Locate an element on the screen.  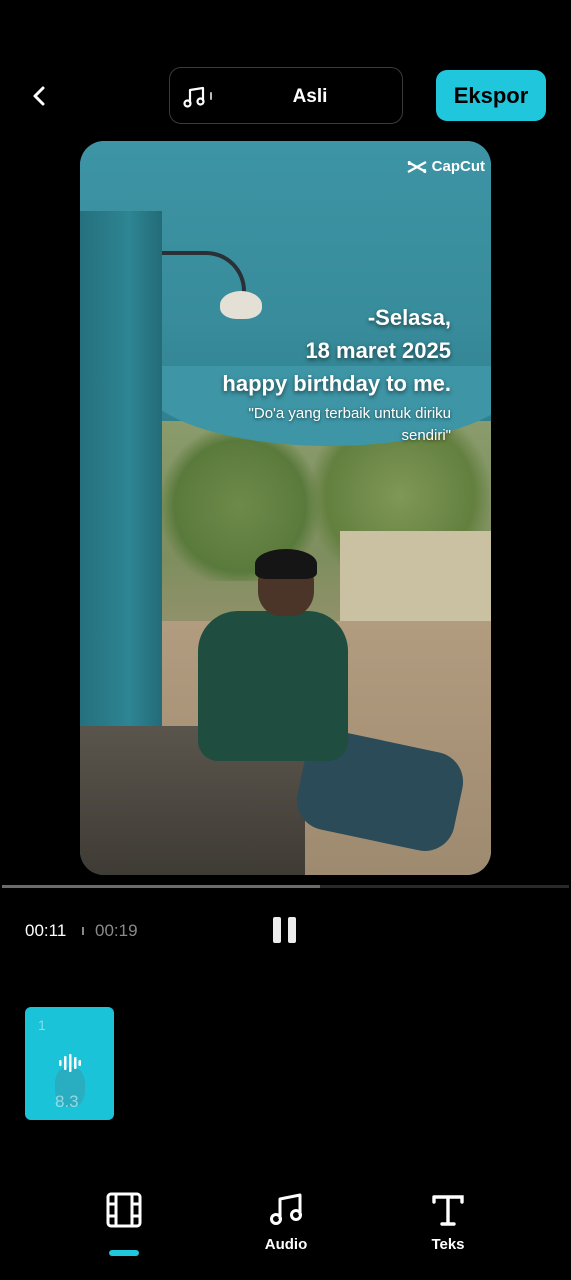
nav-audio: Audio is located at coordinates (286, 1222).